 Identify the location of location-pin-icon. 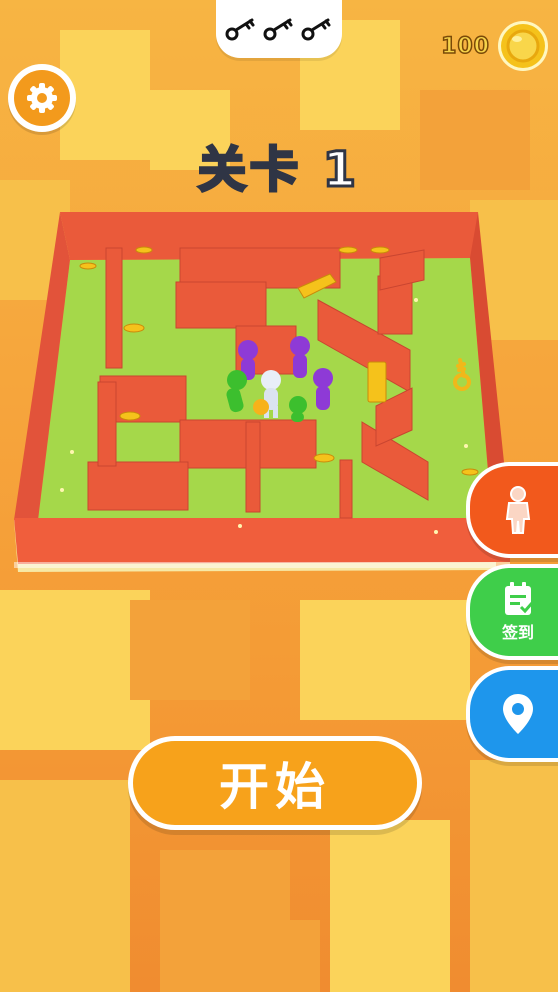
(518, 714).